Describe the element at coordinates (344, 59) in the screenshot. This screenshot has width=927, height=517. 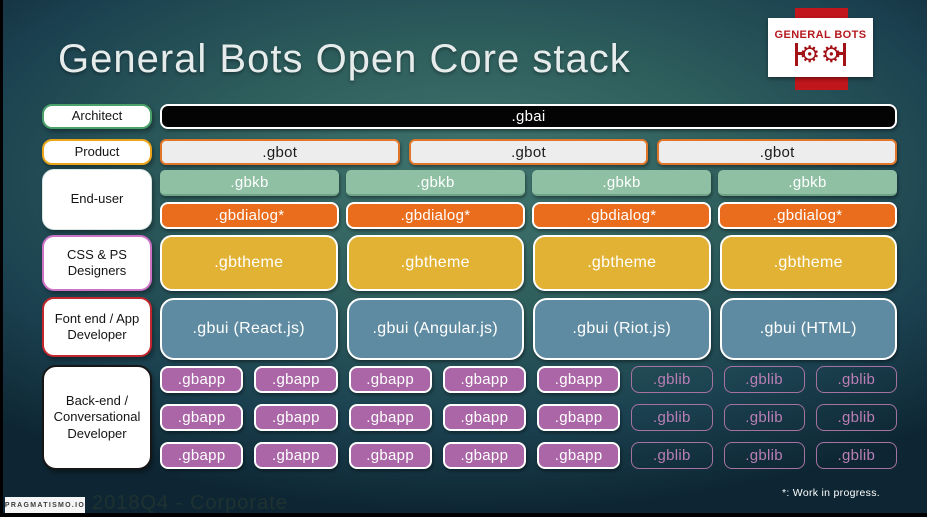
I see `page-title: General Bots Open Core stack` at that location.